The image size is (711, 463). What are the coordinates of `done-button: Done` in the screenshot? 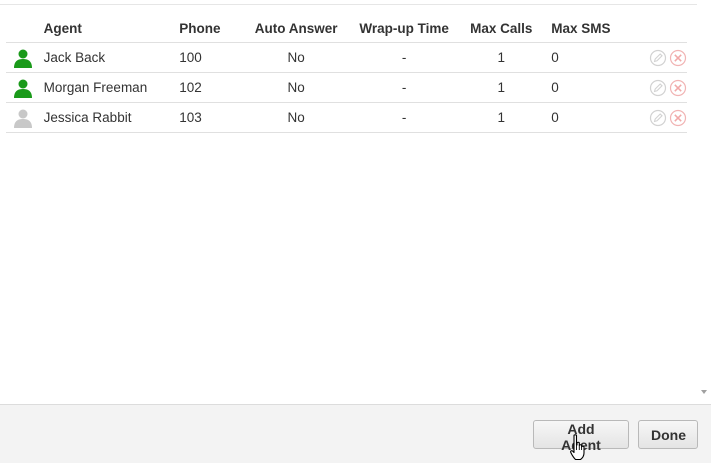 It's located at (668, 434).